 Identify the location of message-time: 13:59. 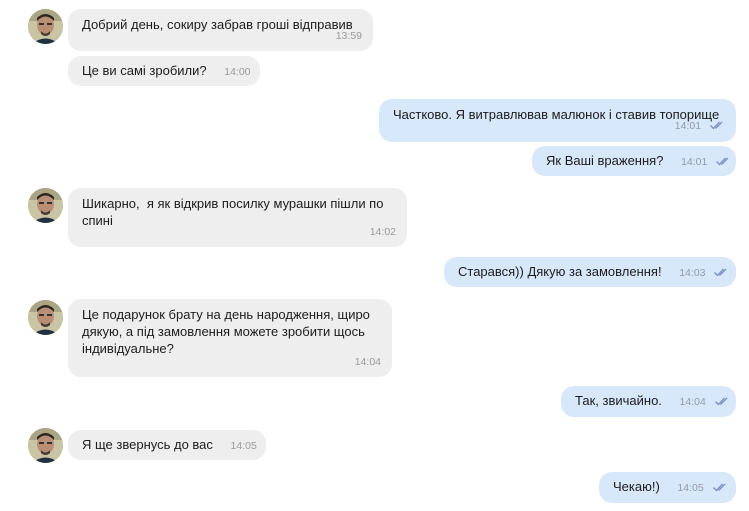
(348, 36).